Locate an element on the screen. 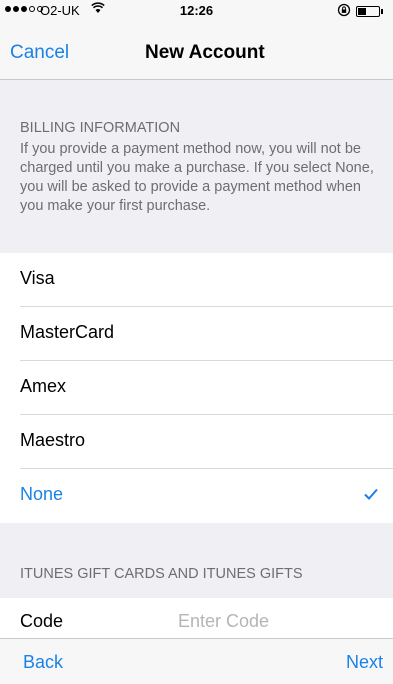 This screenshot has height=684, width=393. payment-option-label: None is located at coordinates (42, 494).